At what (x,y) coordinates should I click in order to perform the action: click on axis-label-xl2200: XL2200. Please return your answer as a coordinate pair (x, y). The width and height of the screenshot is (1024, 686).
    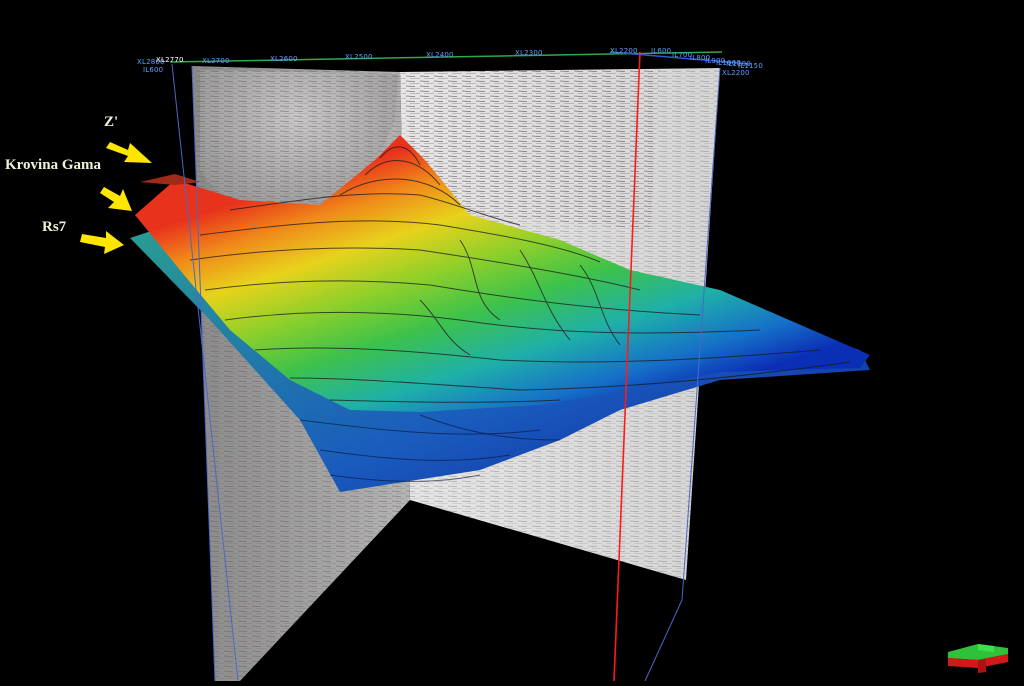
    Looking at the image, I should click on (624, 51).